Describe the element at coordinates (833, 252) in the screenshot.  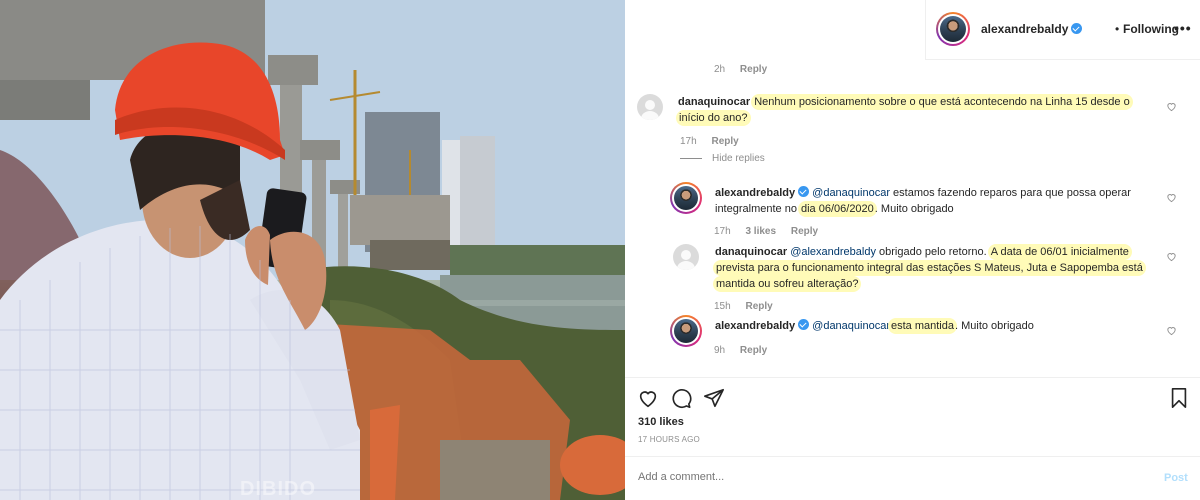
I see `comment-mention: @alexandrebaldy` at that location.